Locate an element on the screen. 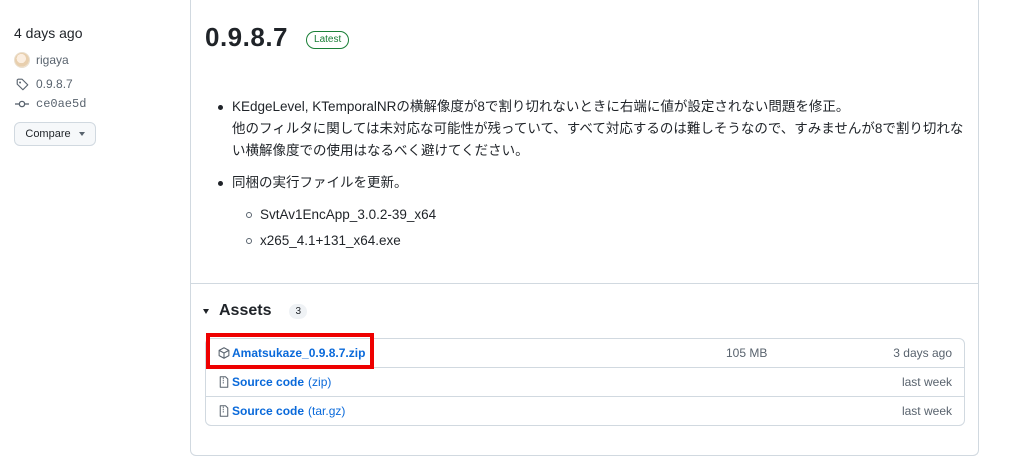 The image size is (1024, 458). asset-row: Source code (tar.gz) last week is located at coordinates (585, 410).